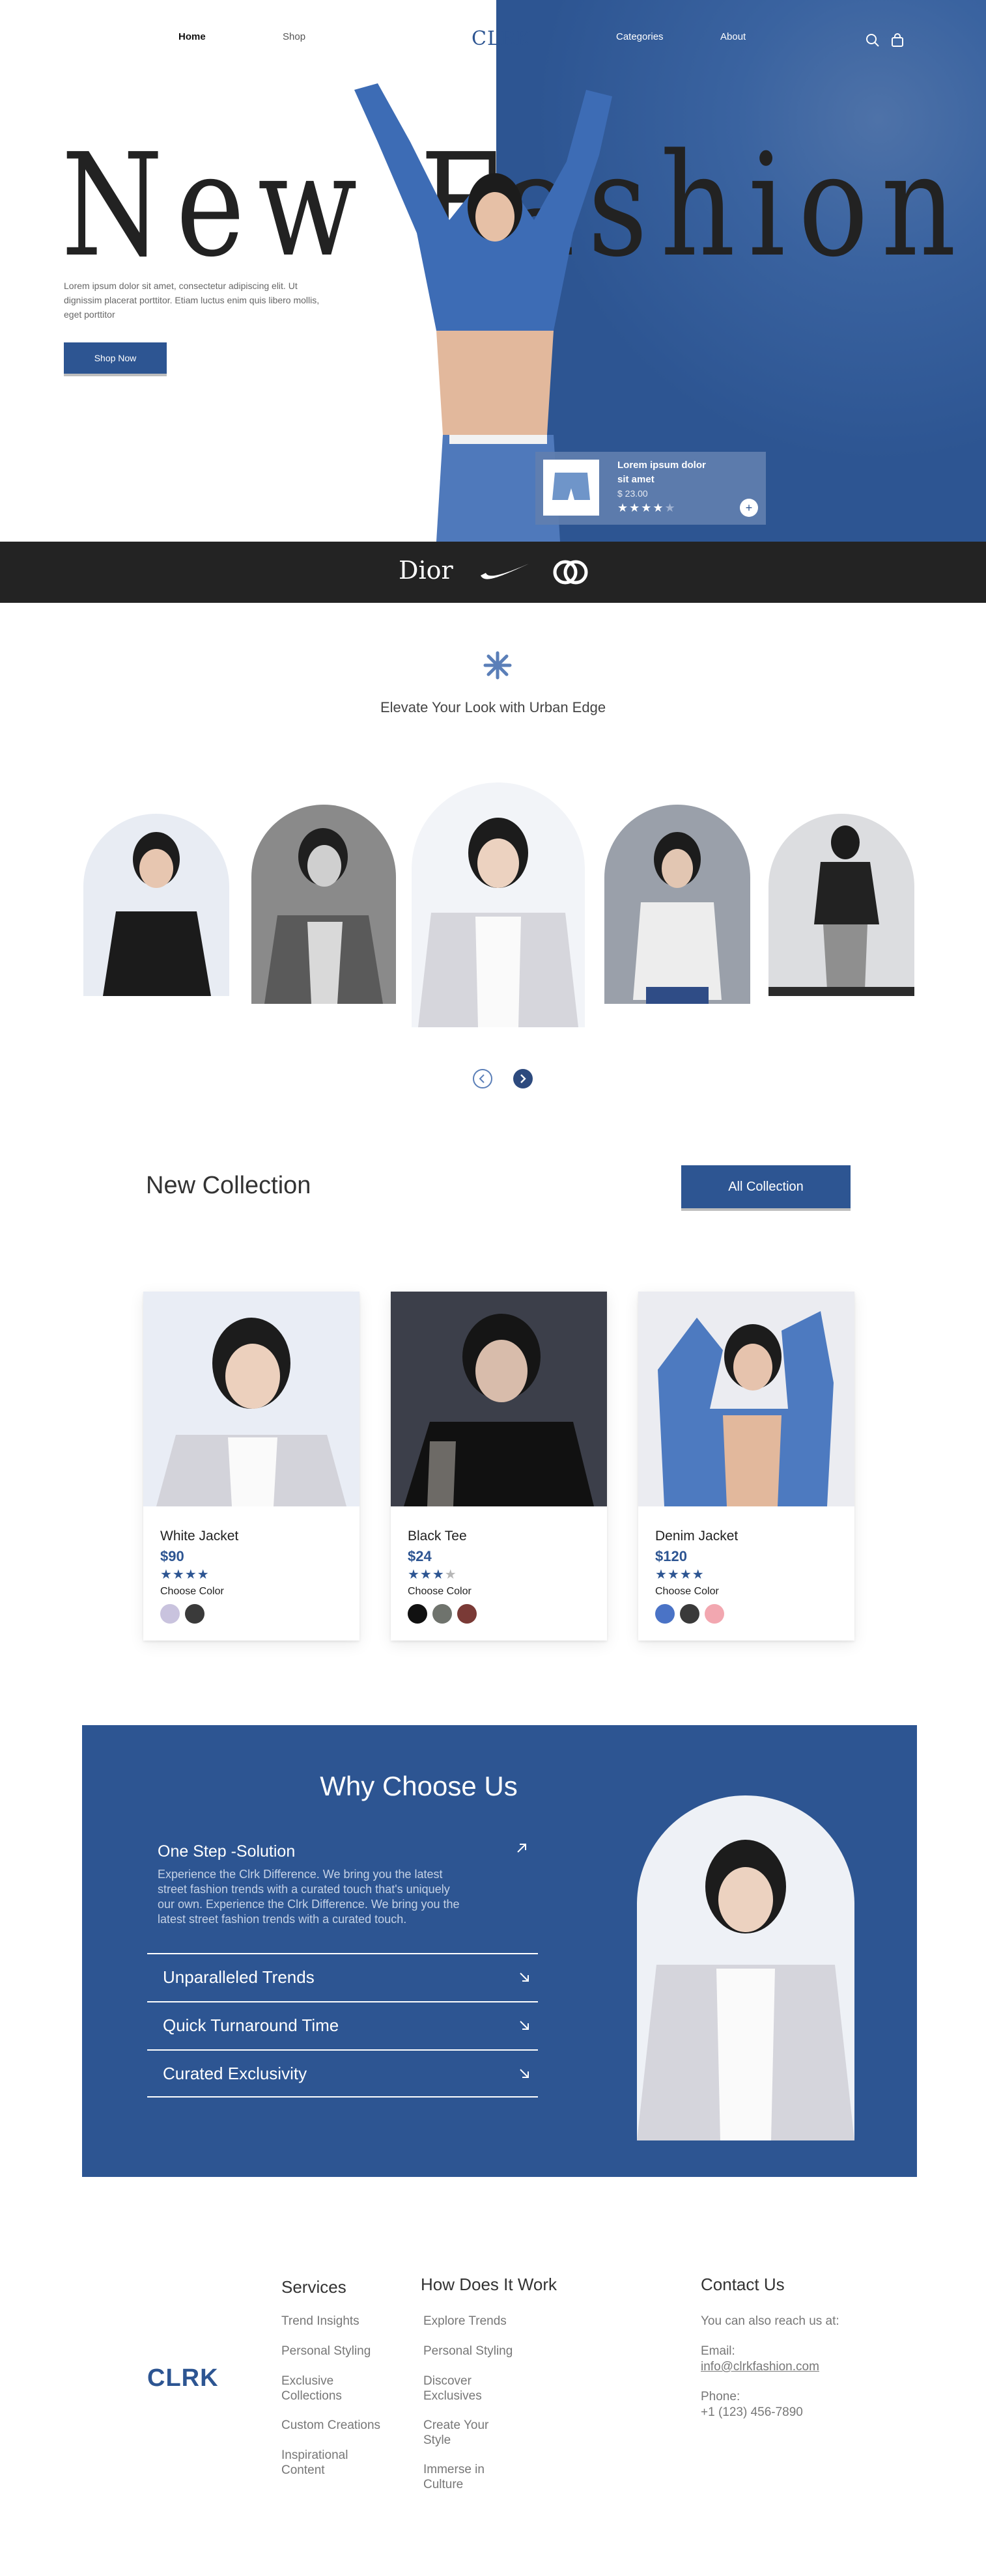 This screenshot has width=986, height=2576. I want to click on asterisk-icon, so click(498, 665).